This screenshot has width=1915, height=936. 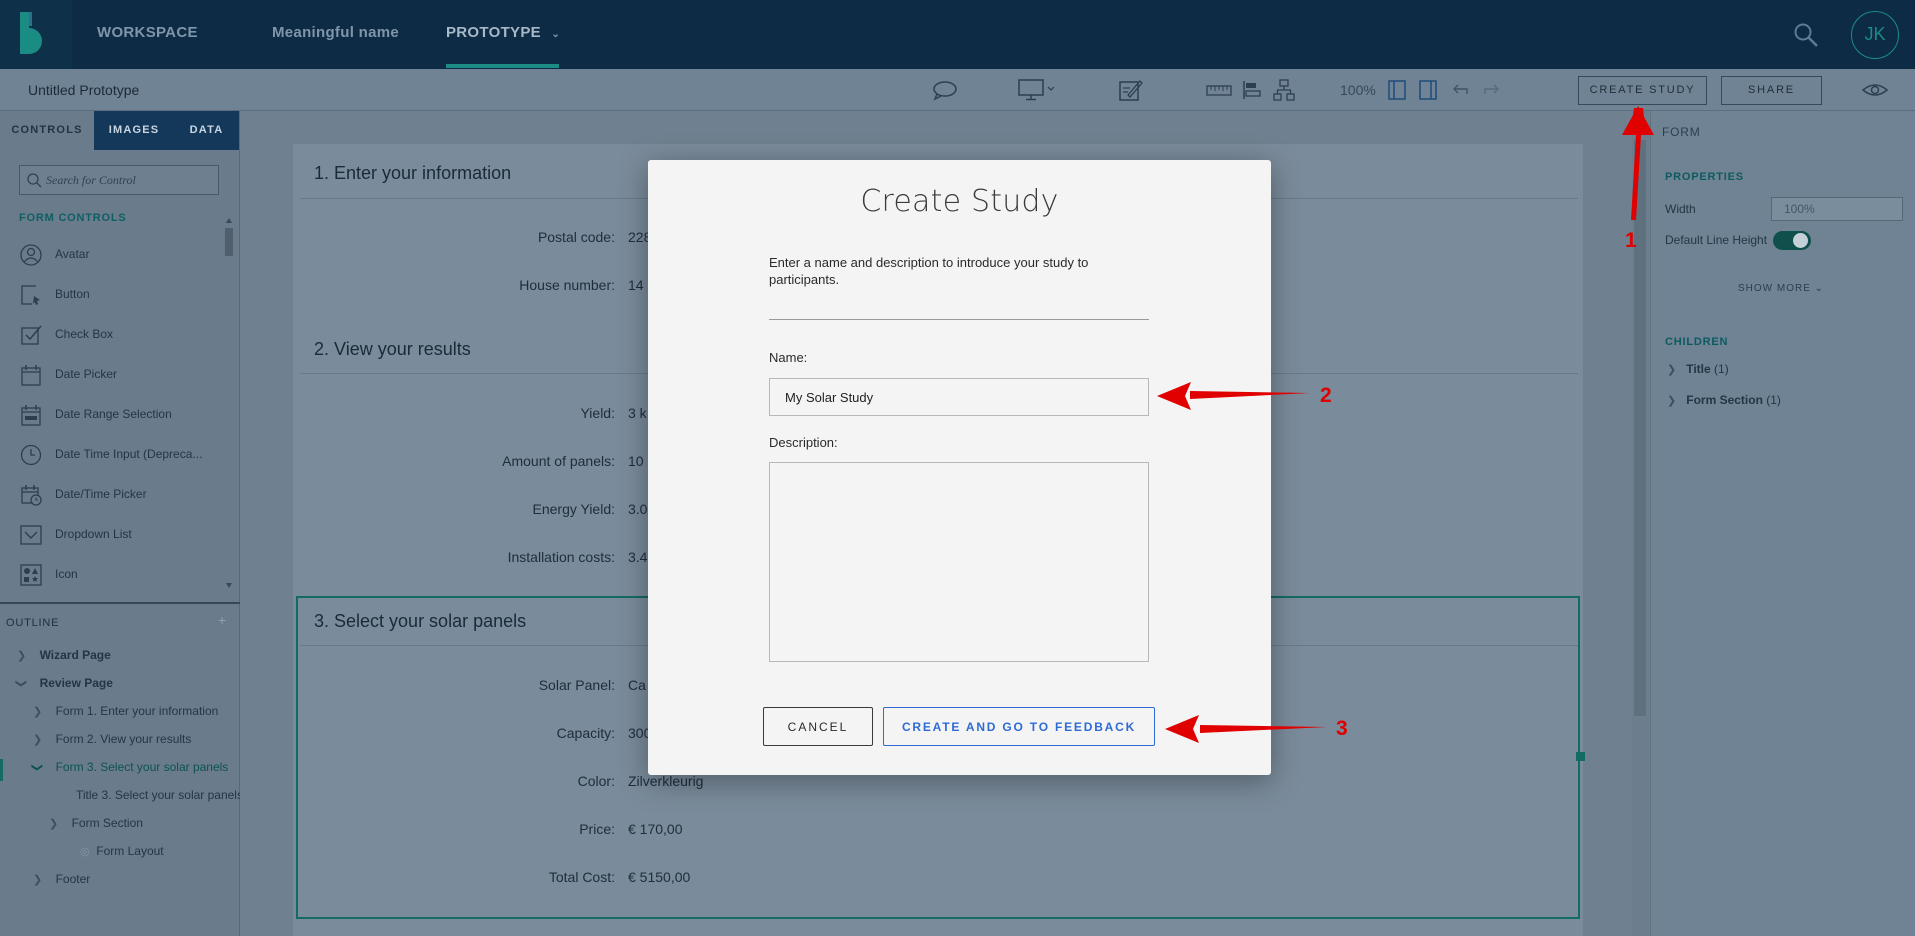 What do you see at coordinates (120, 603) in the screenshot?
I see `panel-divider` at bounding box center [120, 603].